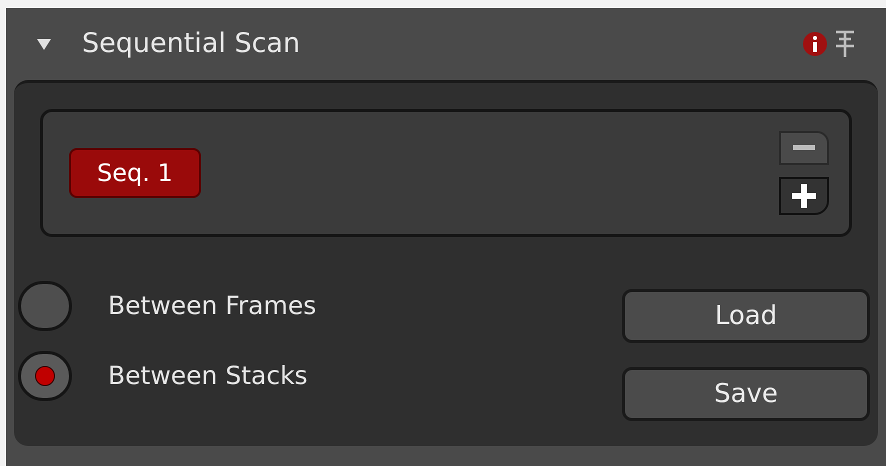 The width and height of the screenshot is (886, 466). I want to click on collapse-caret-icon, so click(44, 44).